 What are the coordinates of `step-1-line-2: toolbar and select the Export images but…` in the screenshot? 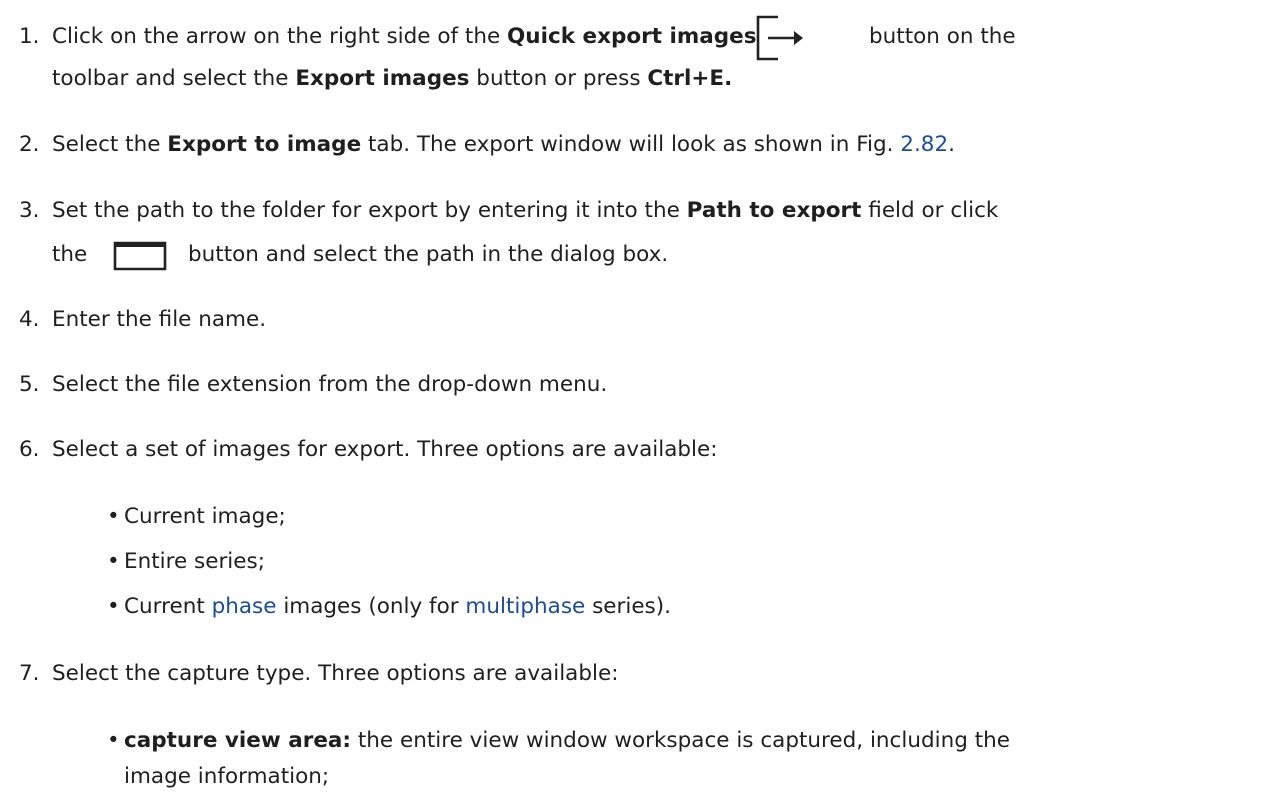 It's located at (392, 79).